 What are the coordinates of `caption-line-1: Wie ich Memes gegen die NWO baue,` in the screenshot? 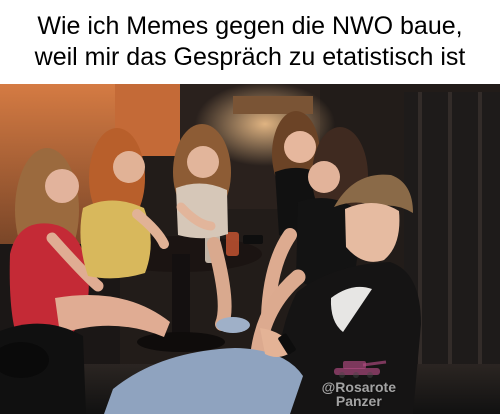 It's located at (250, 26).